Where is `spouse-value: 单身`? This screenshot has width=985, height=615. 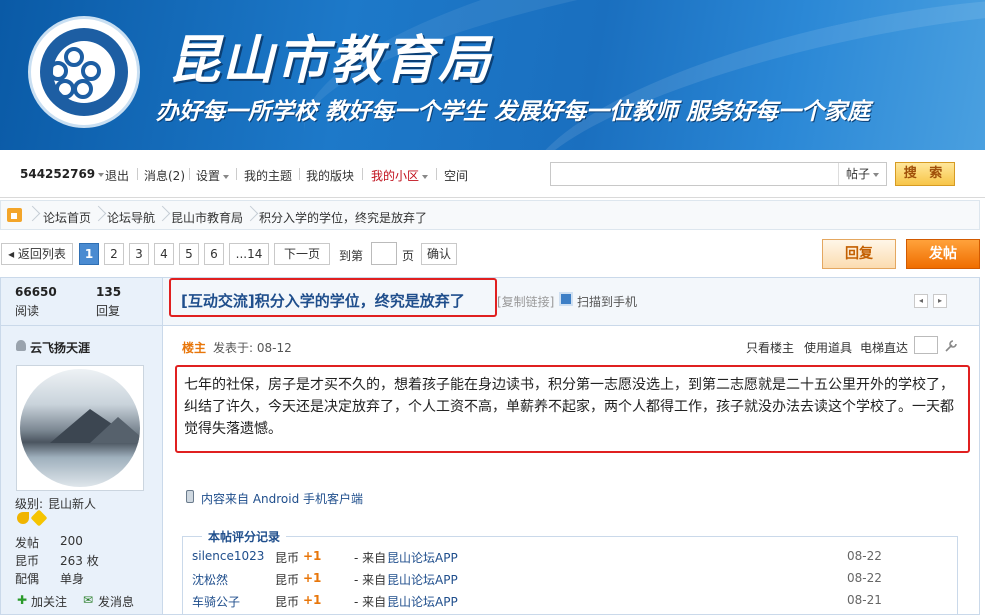 spouse-value: 单身 is located at coordinates (72, 579).